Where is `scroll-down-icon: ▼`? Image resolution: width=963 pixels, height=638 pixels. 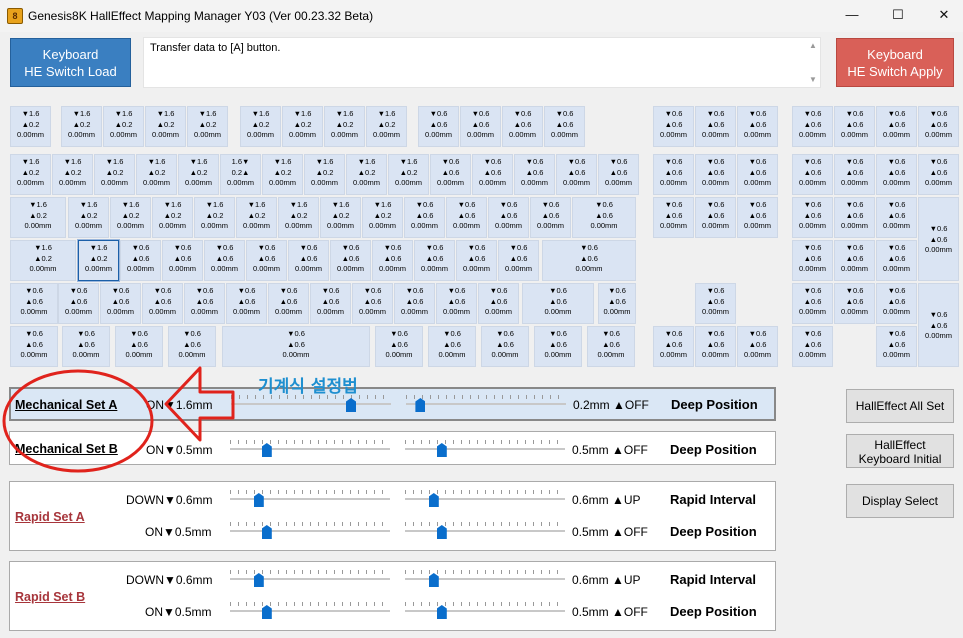 scroll-down-icon: ▼ is located at coordinates (813, 79).